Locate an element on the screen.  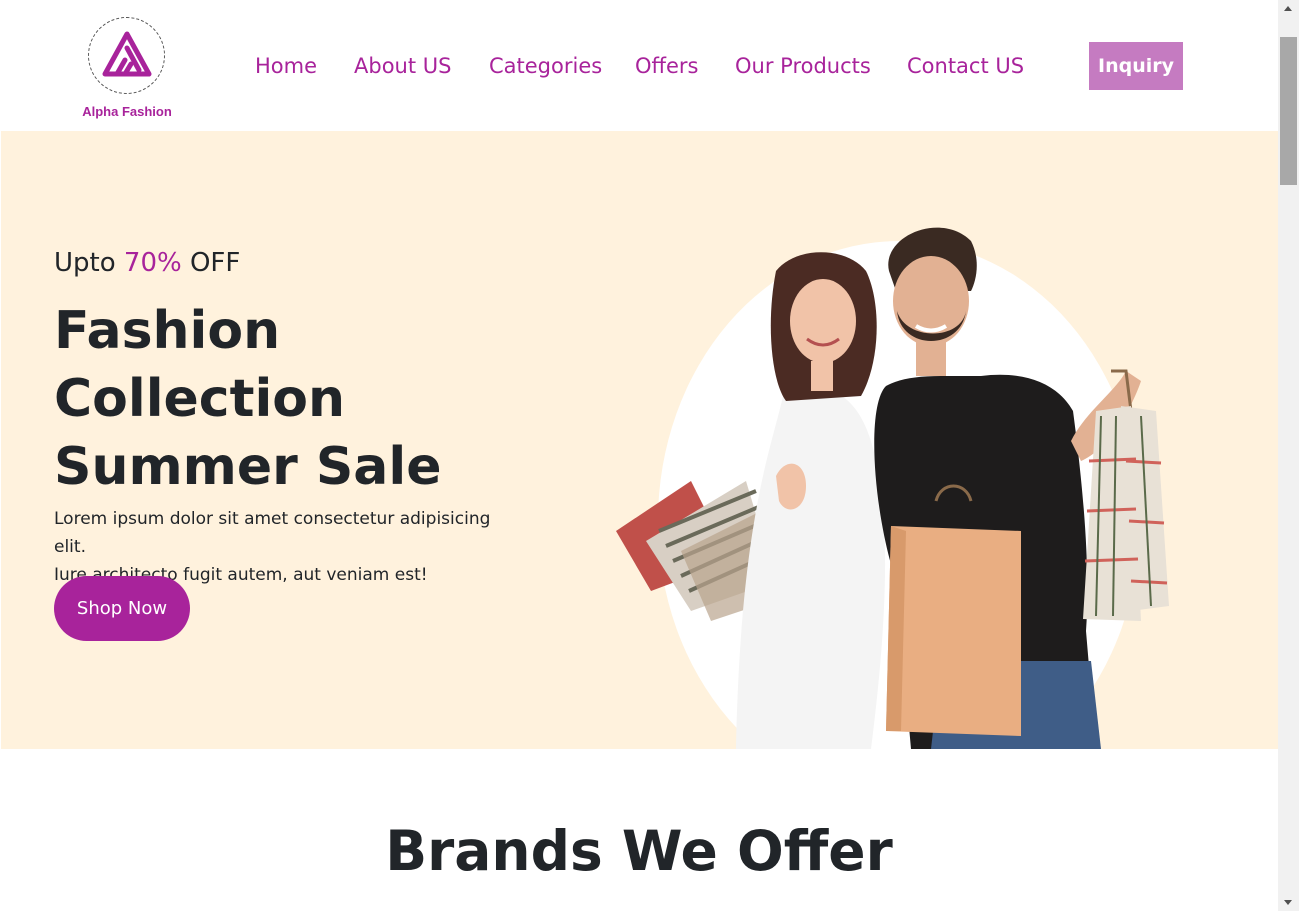
scroll-thumb is located at coordinates (1288, 111).